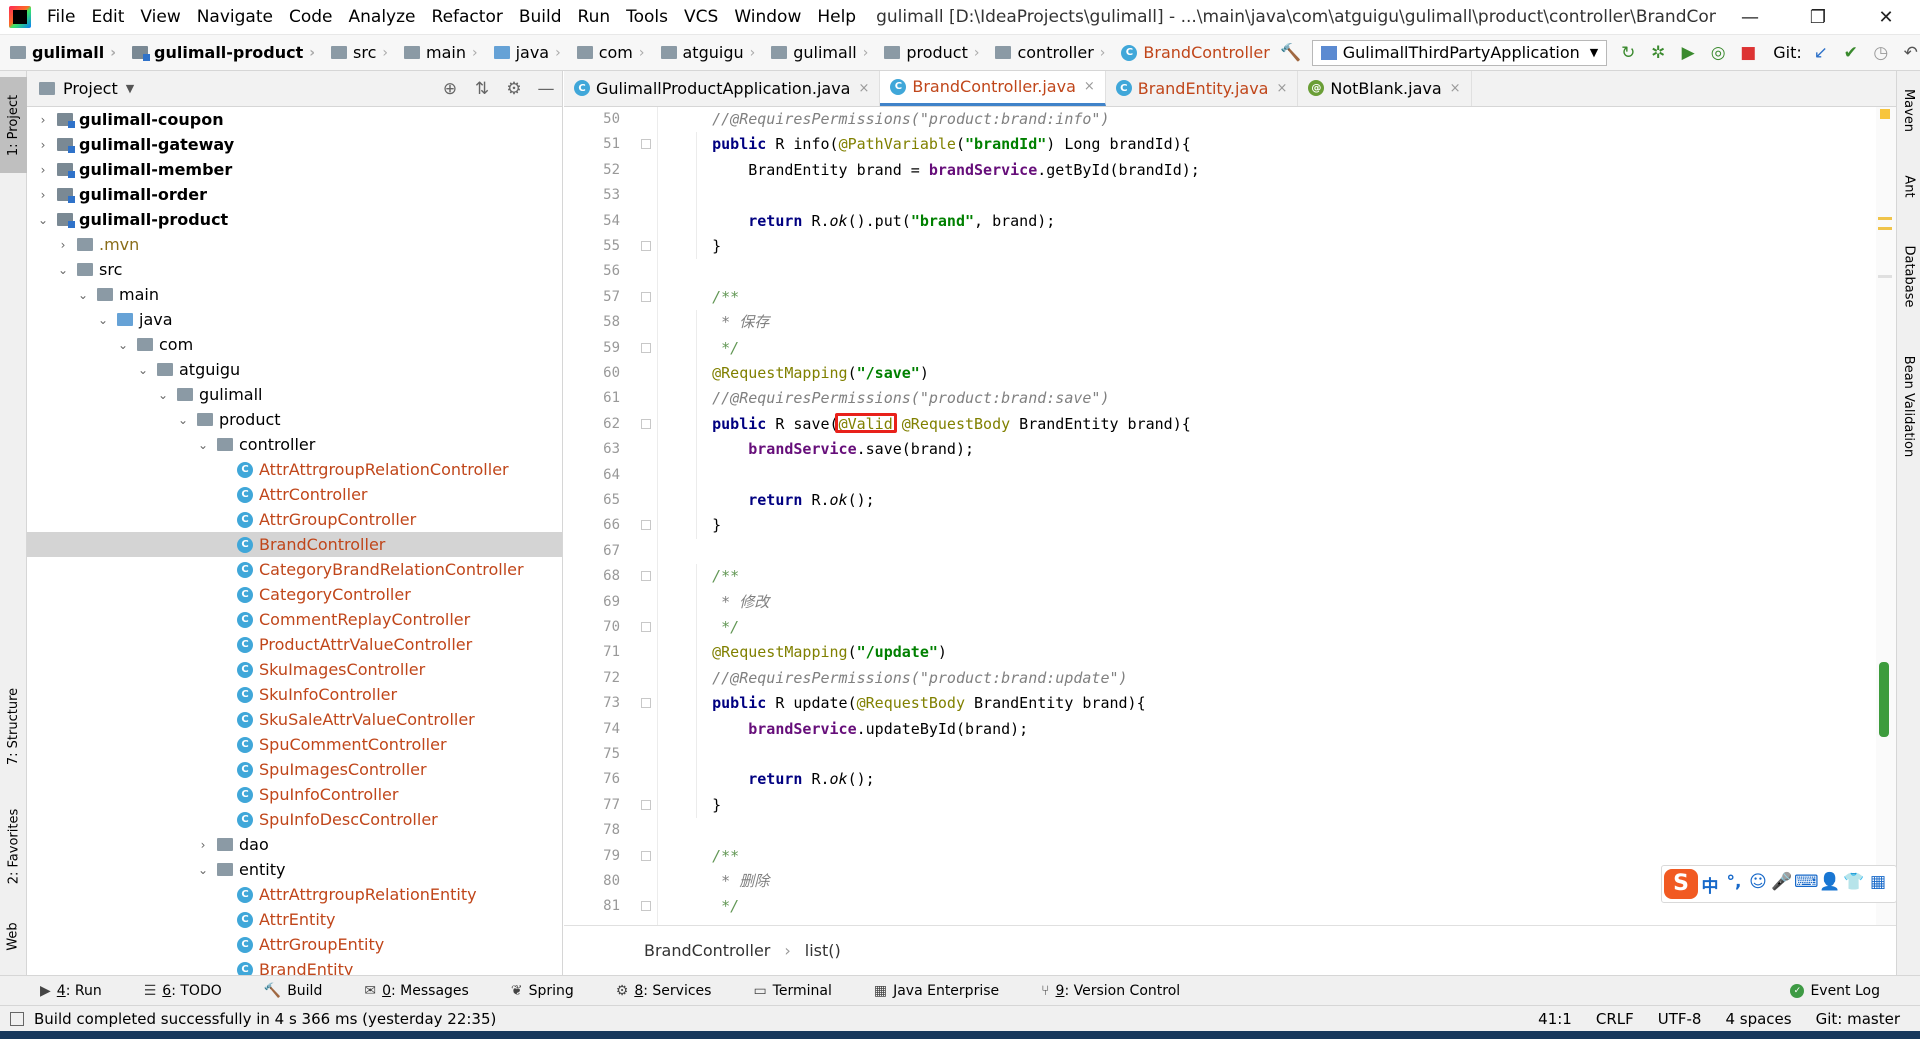  Describe the element at coordinates (1886, 516) in the screenshot. I see `error-stripe` at that location.